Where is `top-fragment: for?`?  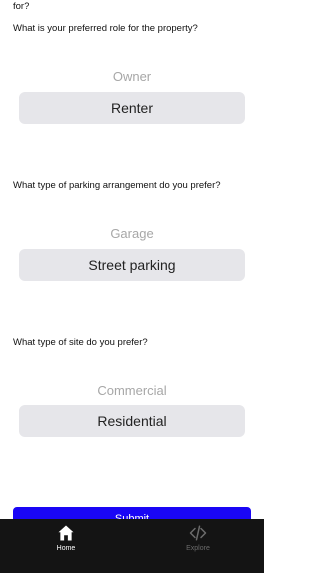
top-fragment: for? is located at coordinates (21, 6).